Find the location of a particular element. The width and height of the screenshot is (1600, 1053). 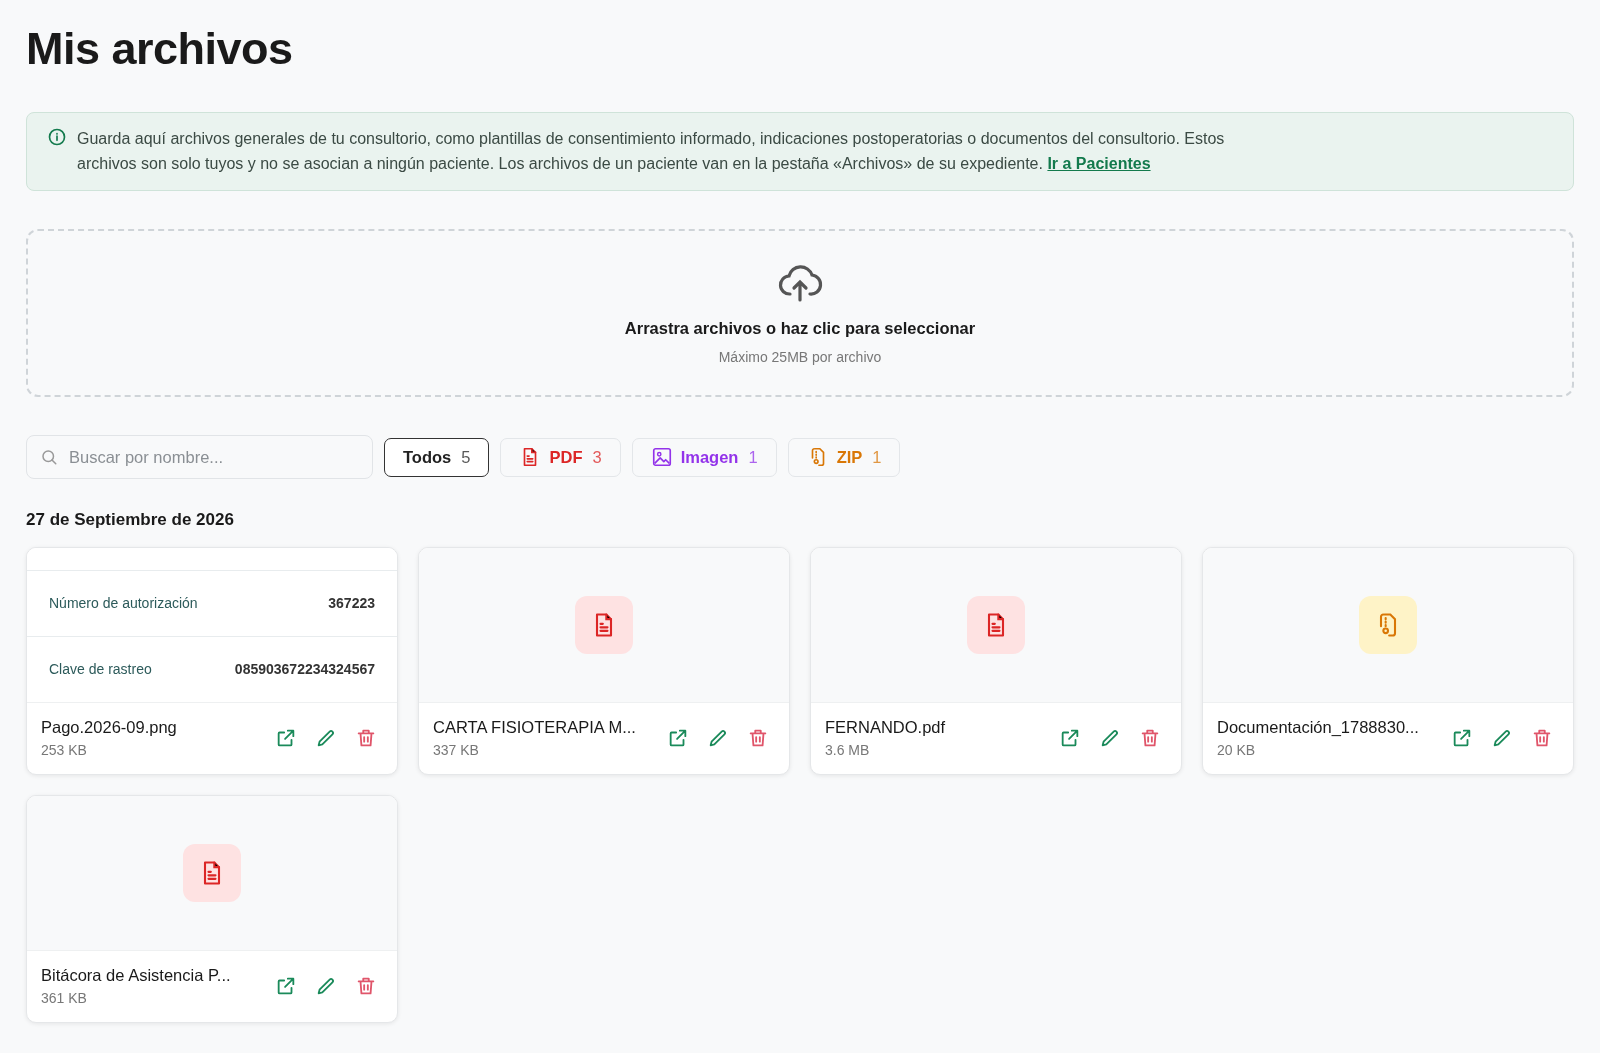

filter-label: PDF is located at coordinates (566, 457).